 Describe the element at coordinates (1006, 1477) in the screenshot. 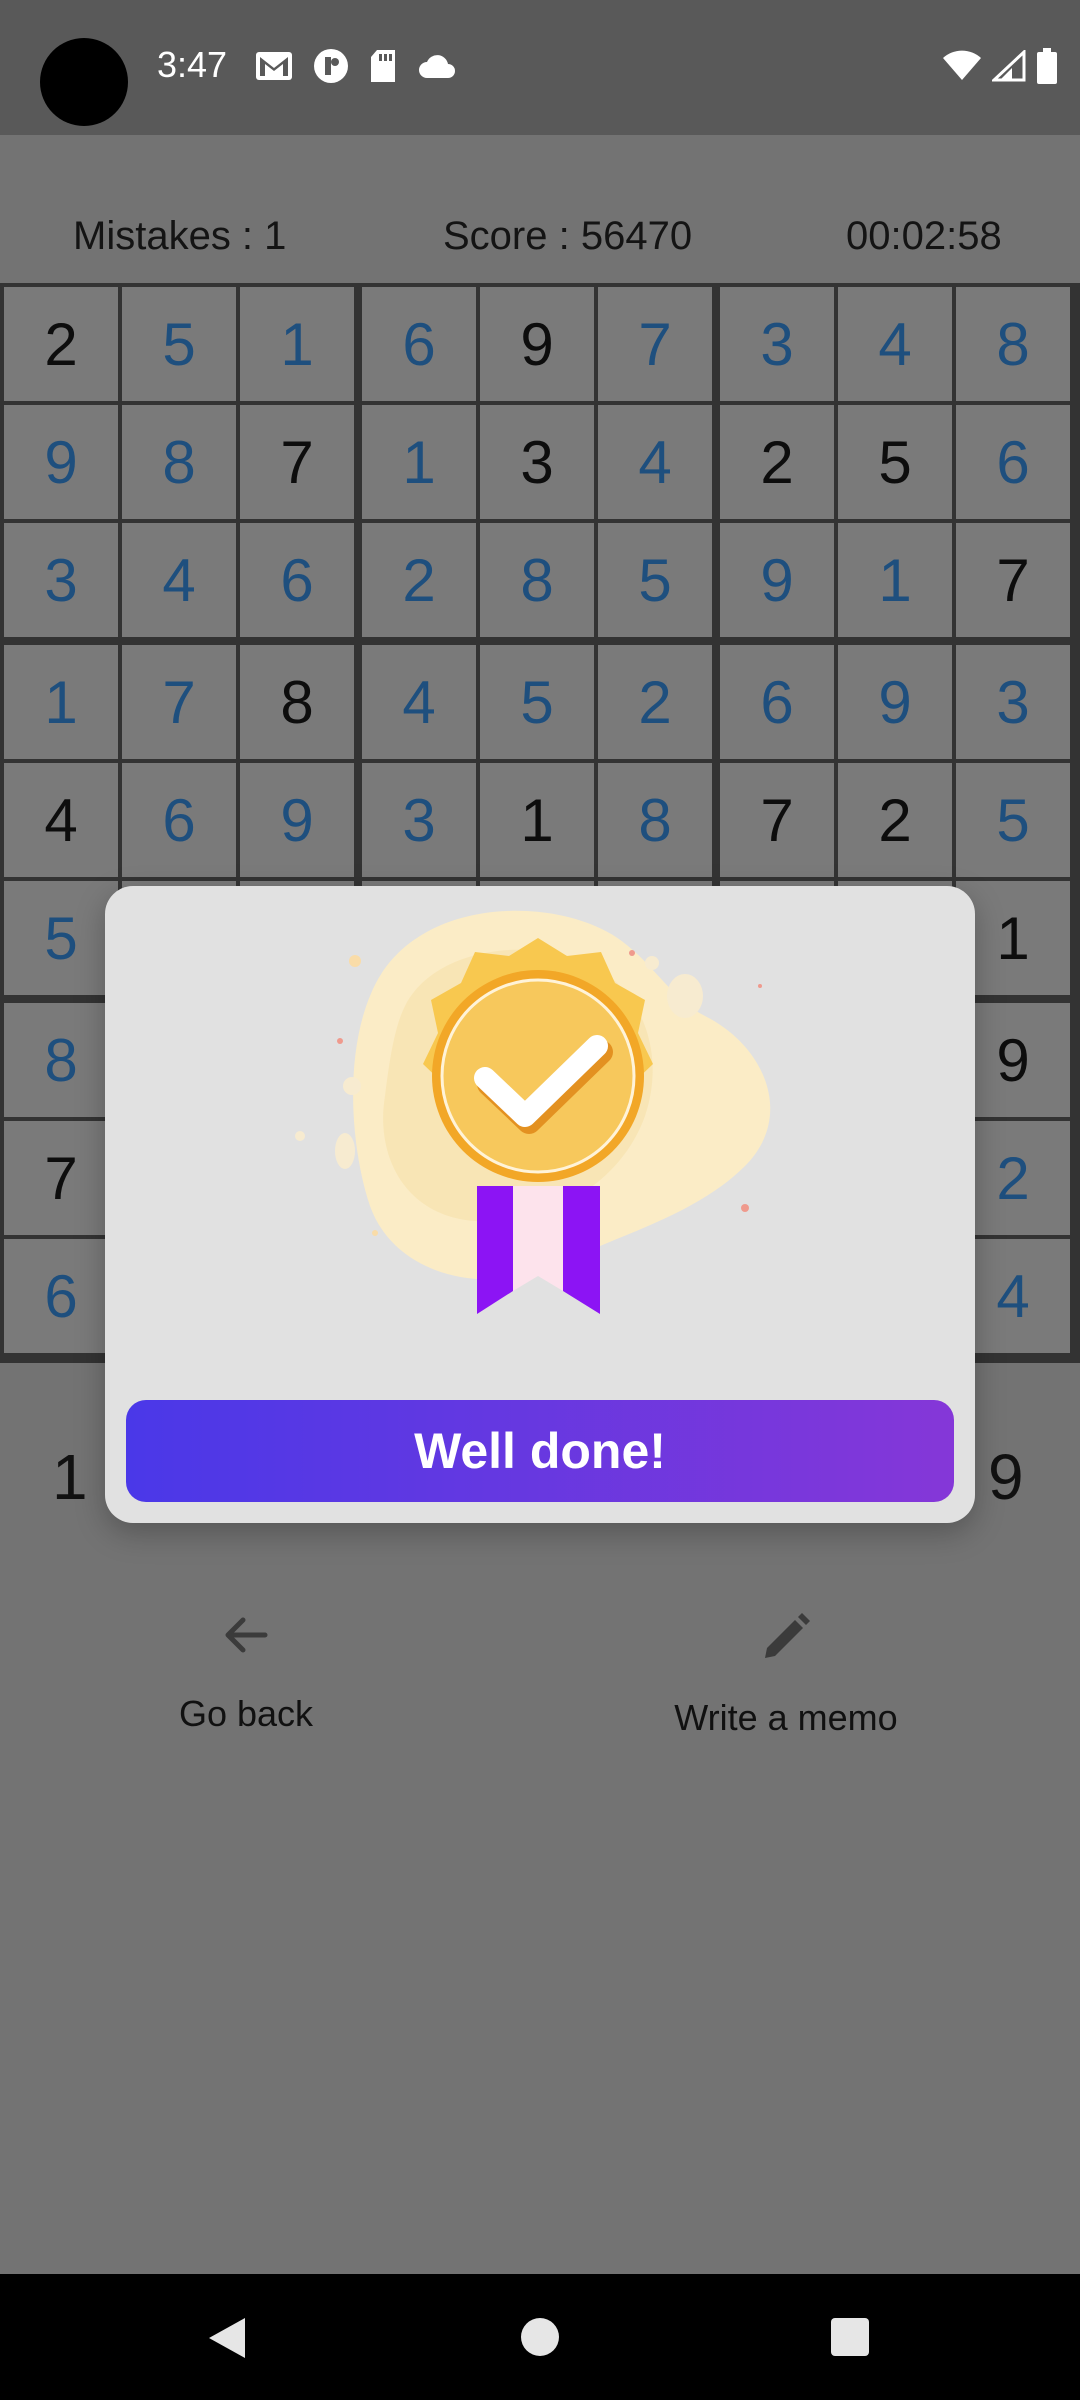

I see `numpad-key-9: 9` at that location.